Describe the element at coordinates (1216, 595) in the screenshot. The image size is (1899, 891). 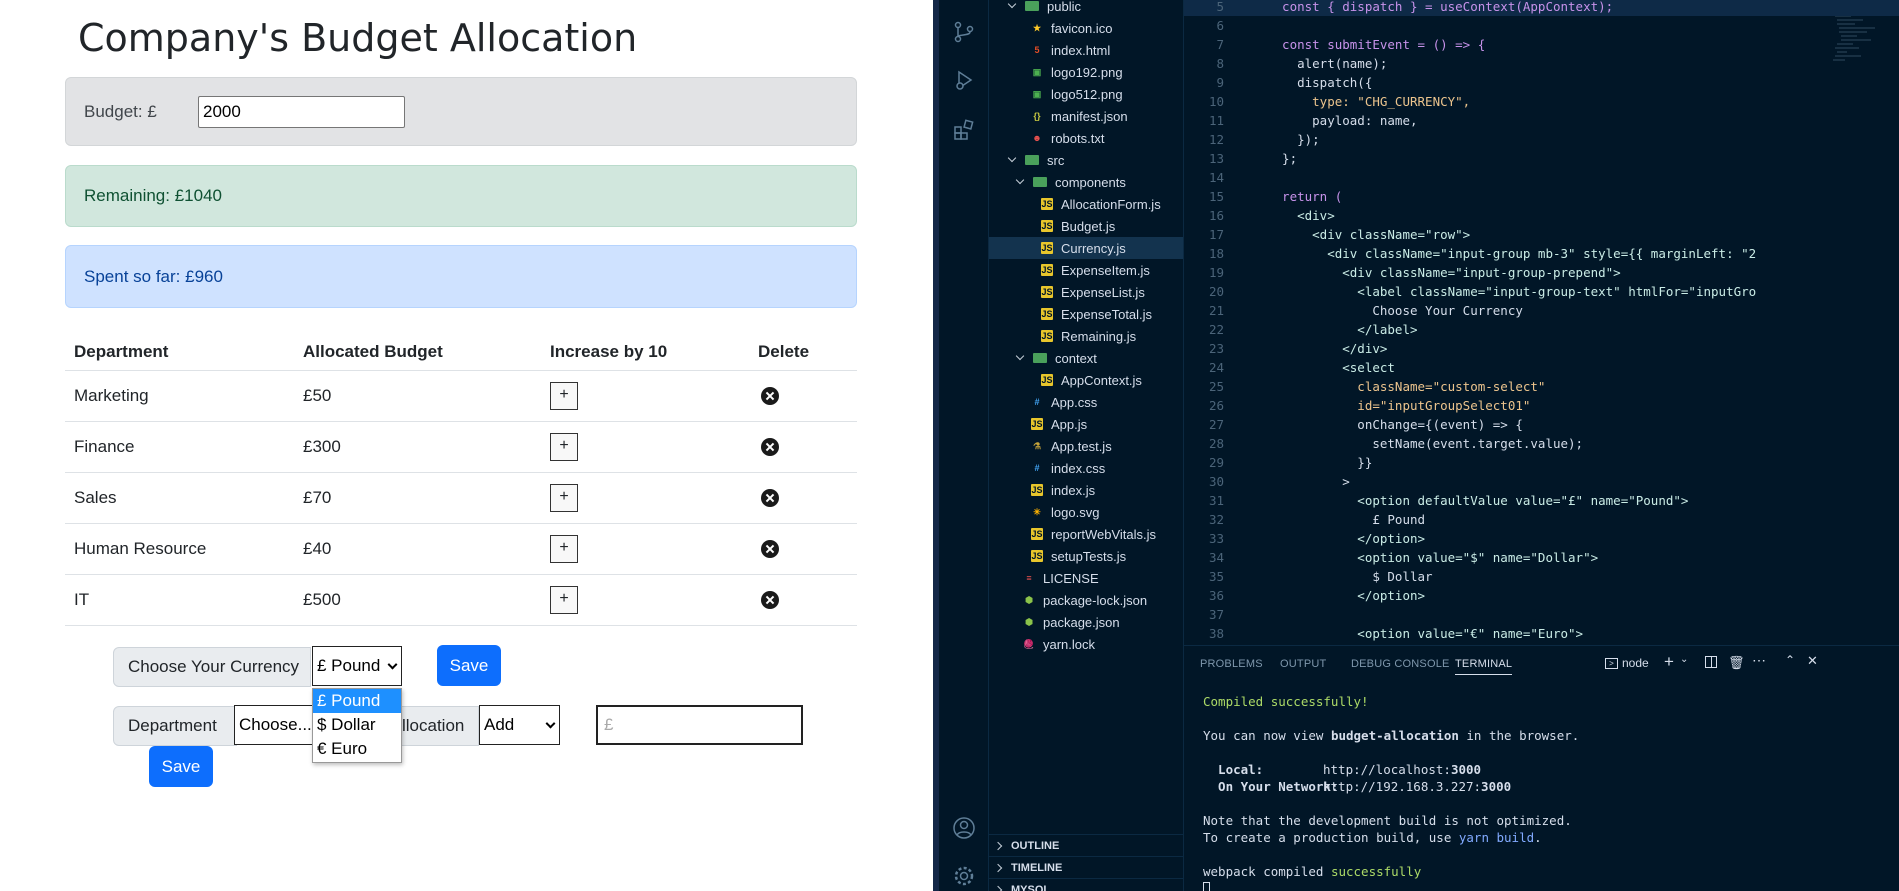
I see `line-number: 36` at that location.